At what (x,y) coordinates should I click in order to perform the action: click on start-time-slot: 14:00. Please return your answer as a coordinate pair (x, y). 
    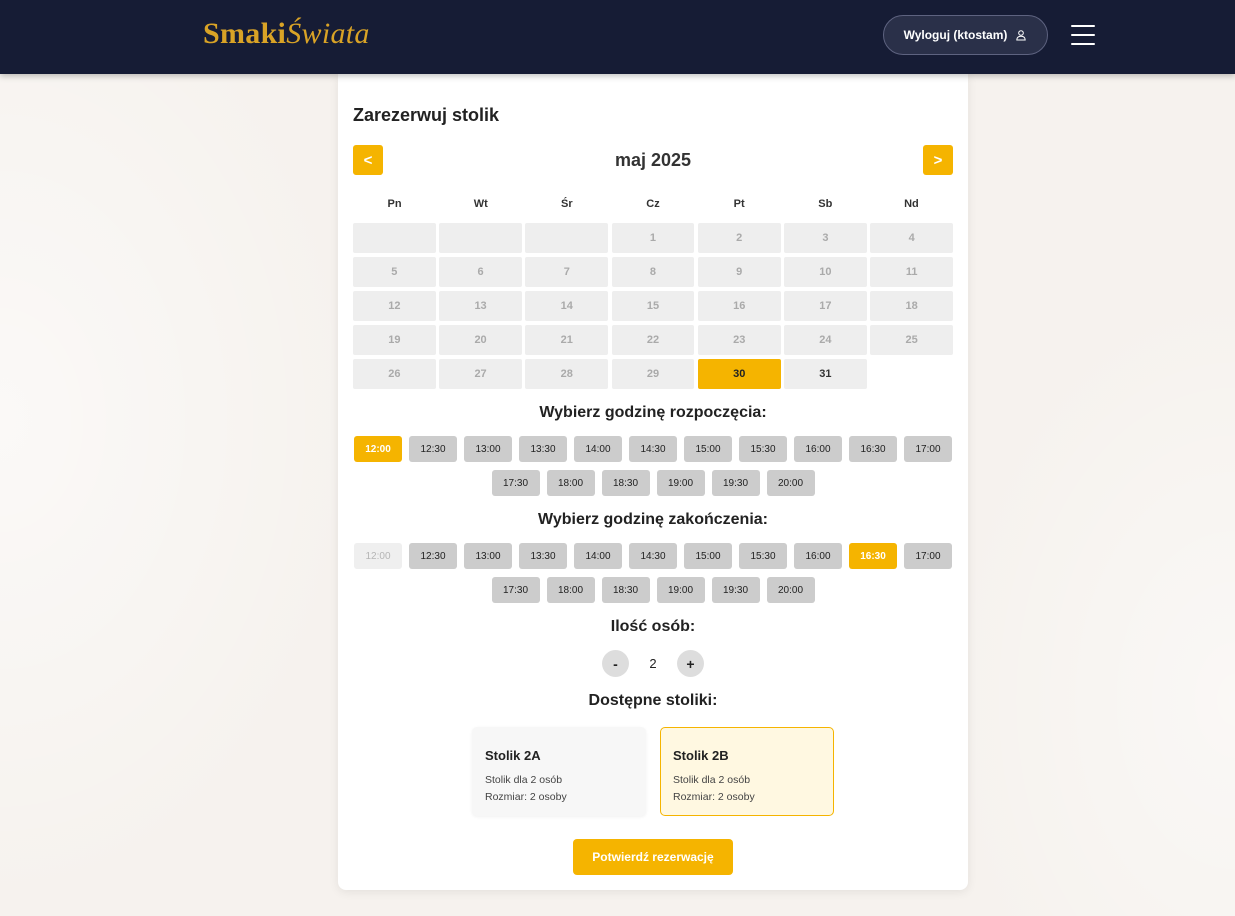
    Looking at the image, I should click on (598, 449).